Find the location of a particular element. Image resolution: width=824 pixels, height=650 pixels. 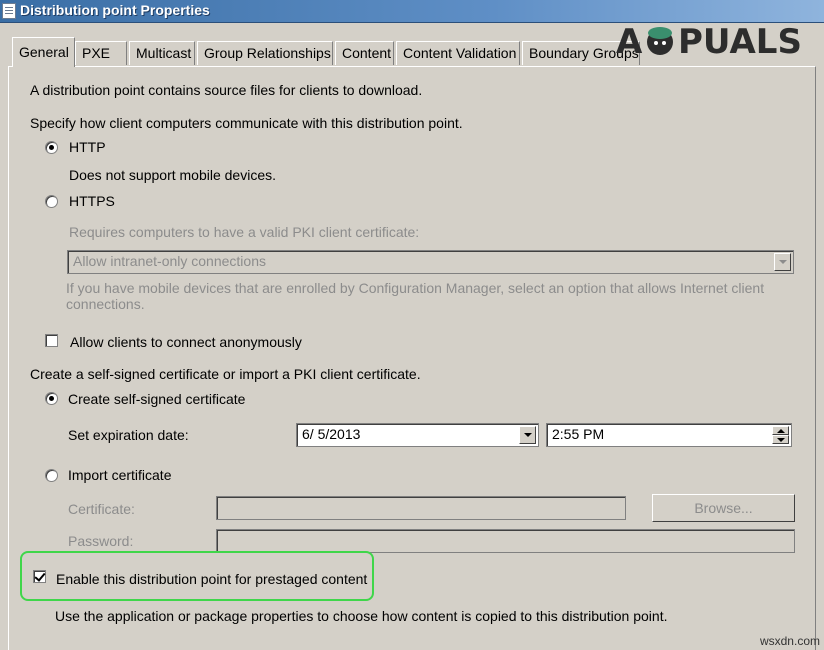

https-connection-select: Allow intranet-only connections is located at coordinates (430, 262).